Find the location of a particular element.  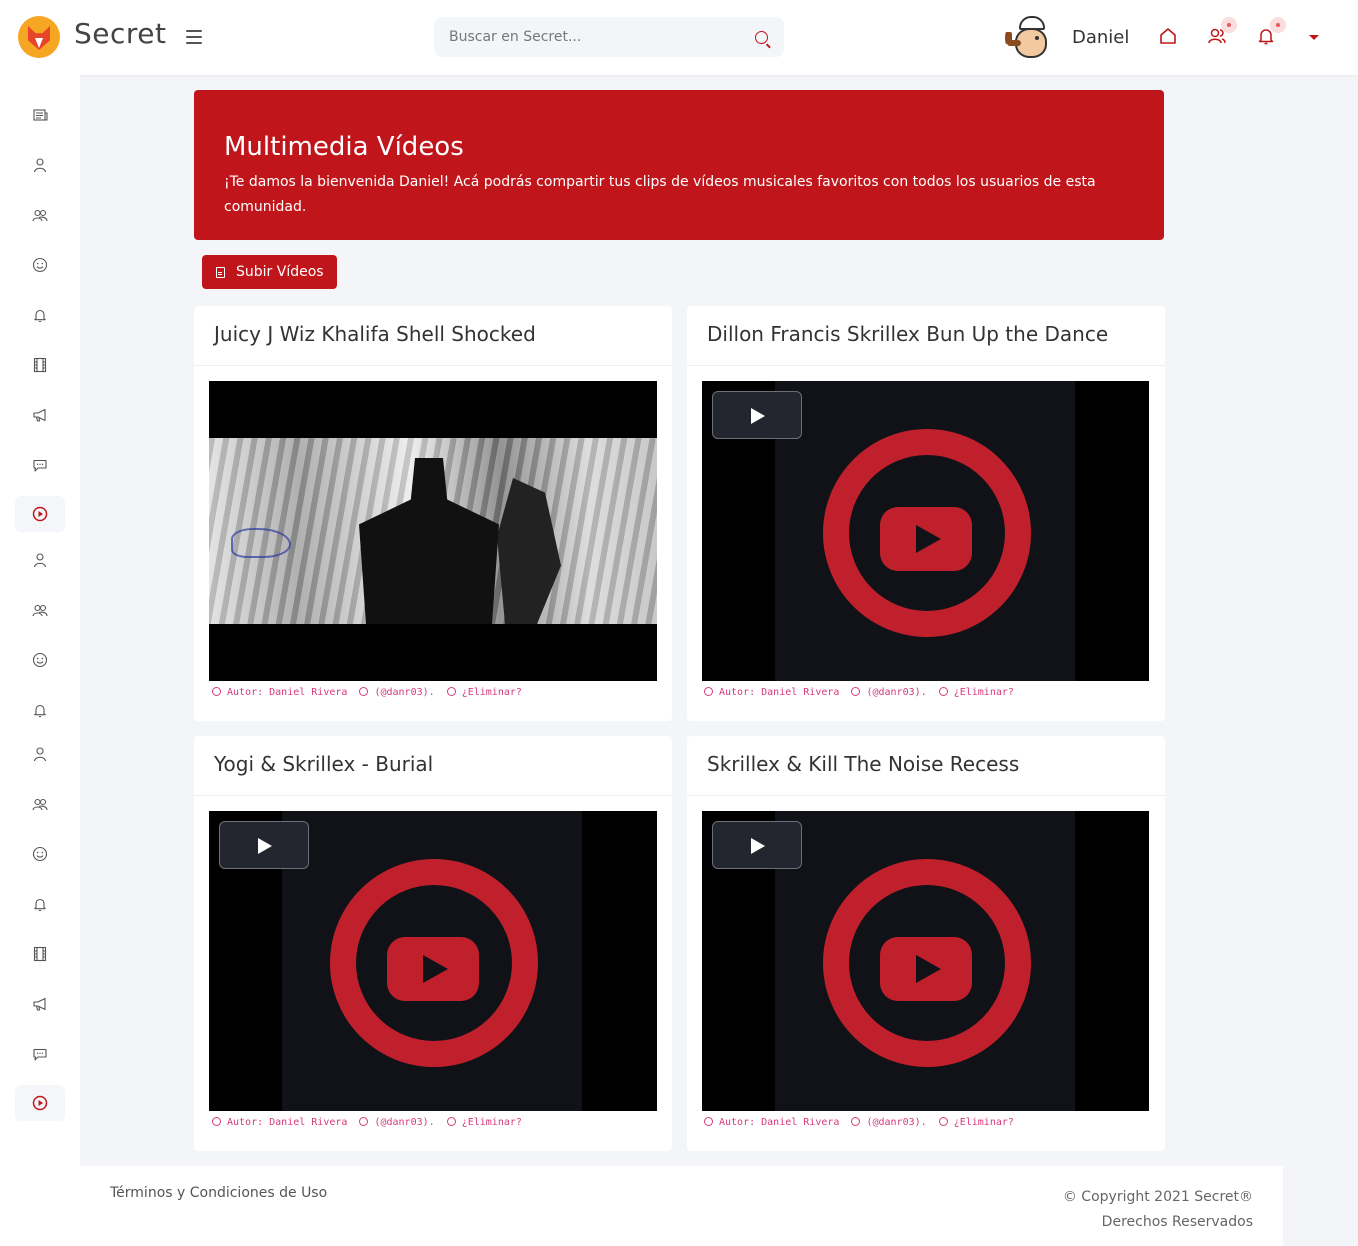

search-input is located at coordinates (589, 37).